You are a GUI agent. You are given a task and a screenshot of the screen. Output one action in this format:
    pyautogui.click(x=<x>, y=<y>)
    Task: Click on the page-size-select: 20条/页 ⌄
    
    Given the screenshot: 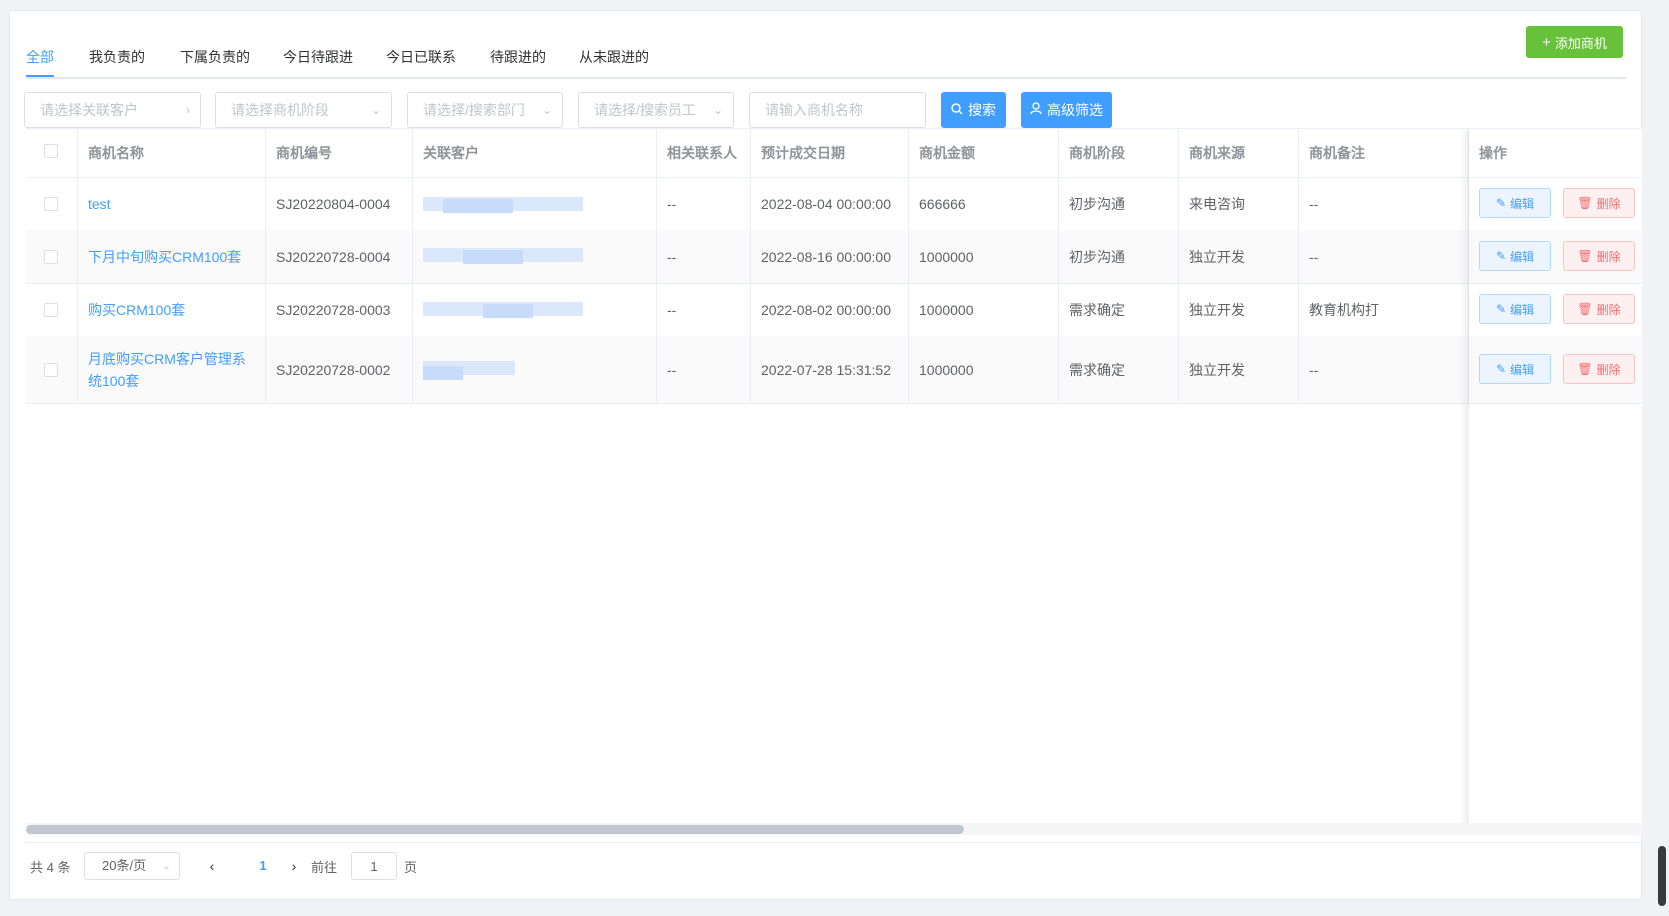 What is the action you would take?
    pyautogui.click(x=132, y=866)
    